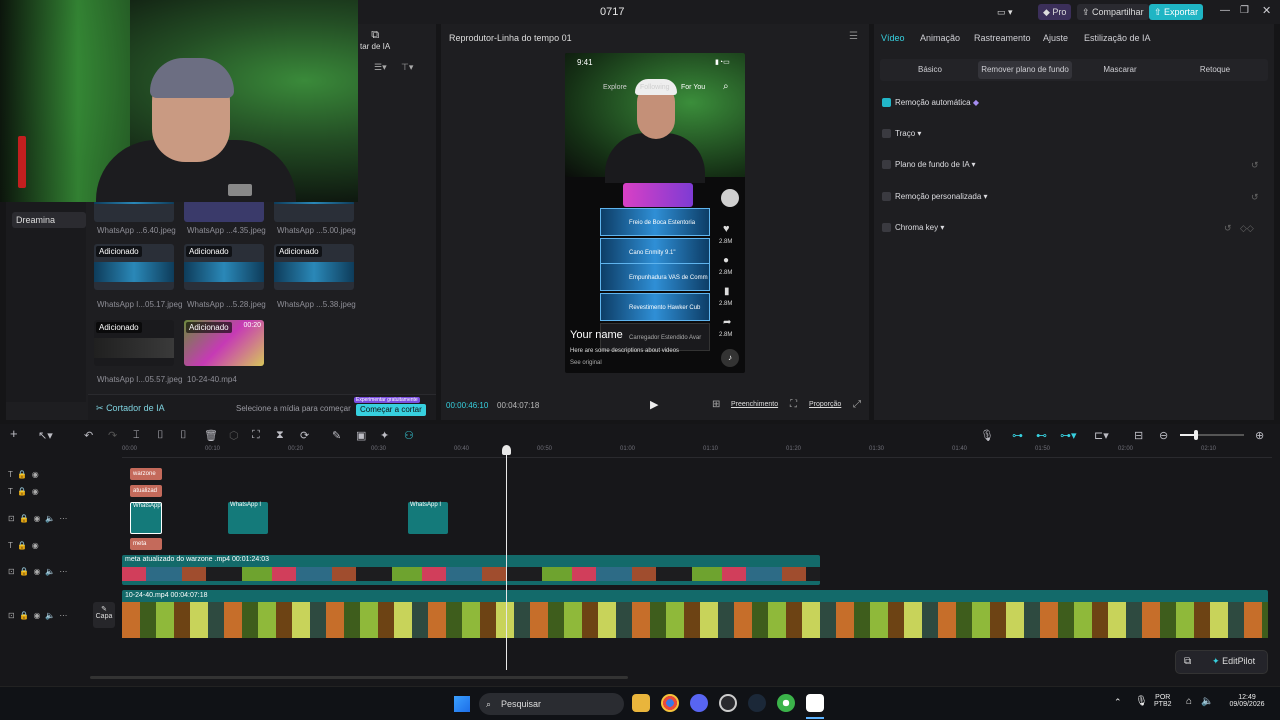 This screenshot has width=1280, height=720. What do you see at coordinates (716, 404) in the screenshot?
I see `fill-icon: ⊞` at bounding box center [716, 404].